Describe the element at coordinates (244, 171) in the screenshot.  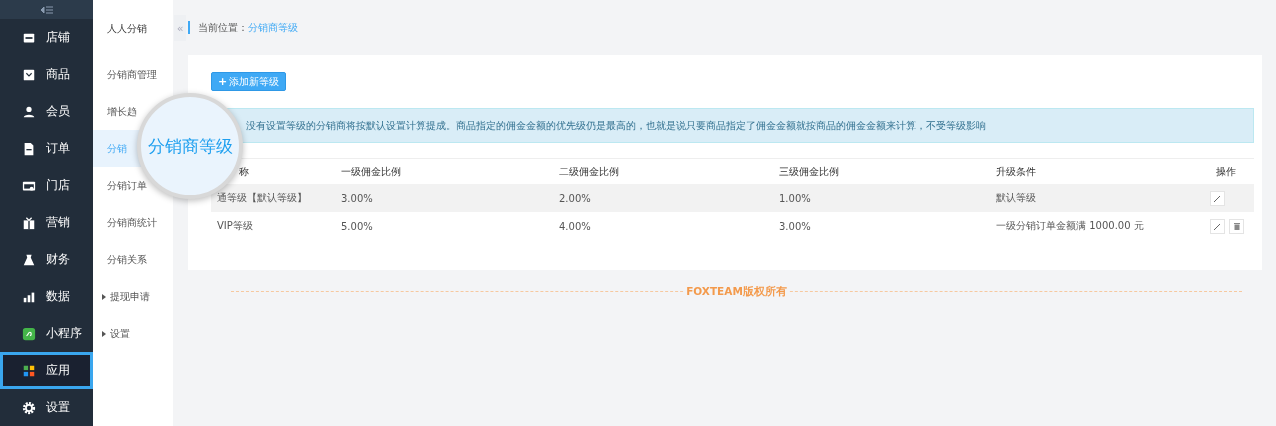
I see `column-header: 称` at that location.